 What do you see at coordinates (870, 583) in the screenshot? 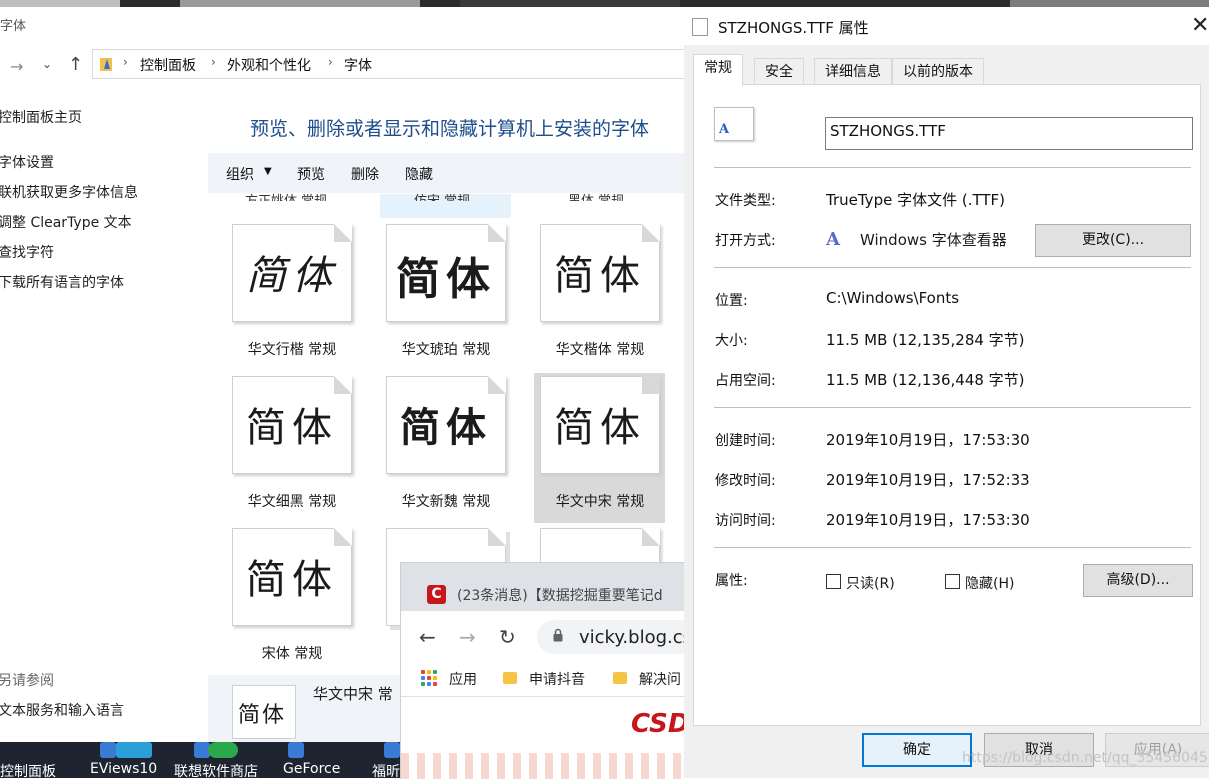
I see `readonly-checkbox-label: 只读(R)` at bounding box center [870, 583].